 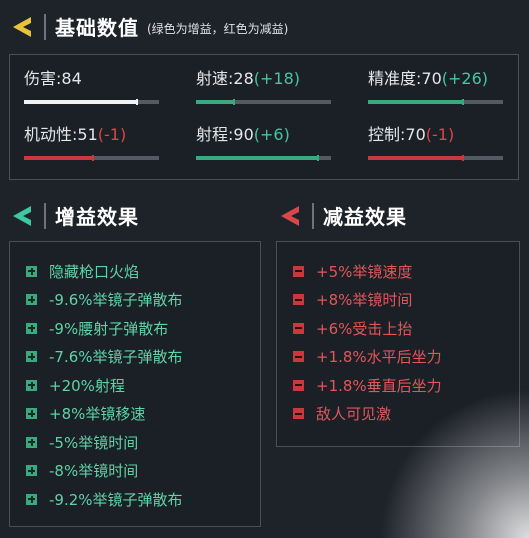 I want to click on effect-text: -5%举镜时间, so click(x=94, y=442).